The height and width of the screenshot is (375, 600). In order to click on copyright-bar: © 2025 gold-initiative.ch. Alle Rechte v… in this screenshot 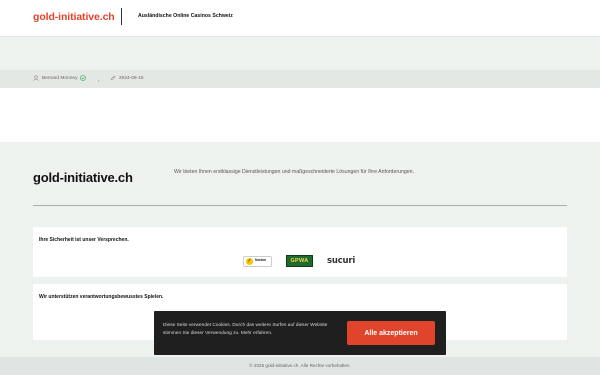, I will do `click(300, 366)`.